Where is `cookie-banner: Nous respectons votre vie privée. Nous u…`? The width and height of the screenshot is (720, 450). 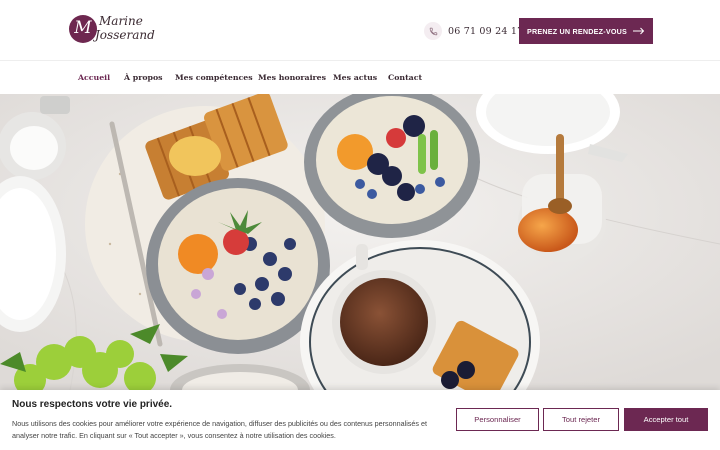
cookie-banner: Nous respectons votre vie privée. Nous u… is located at coordinates (360, 420).